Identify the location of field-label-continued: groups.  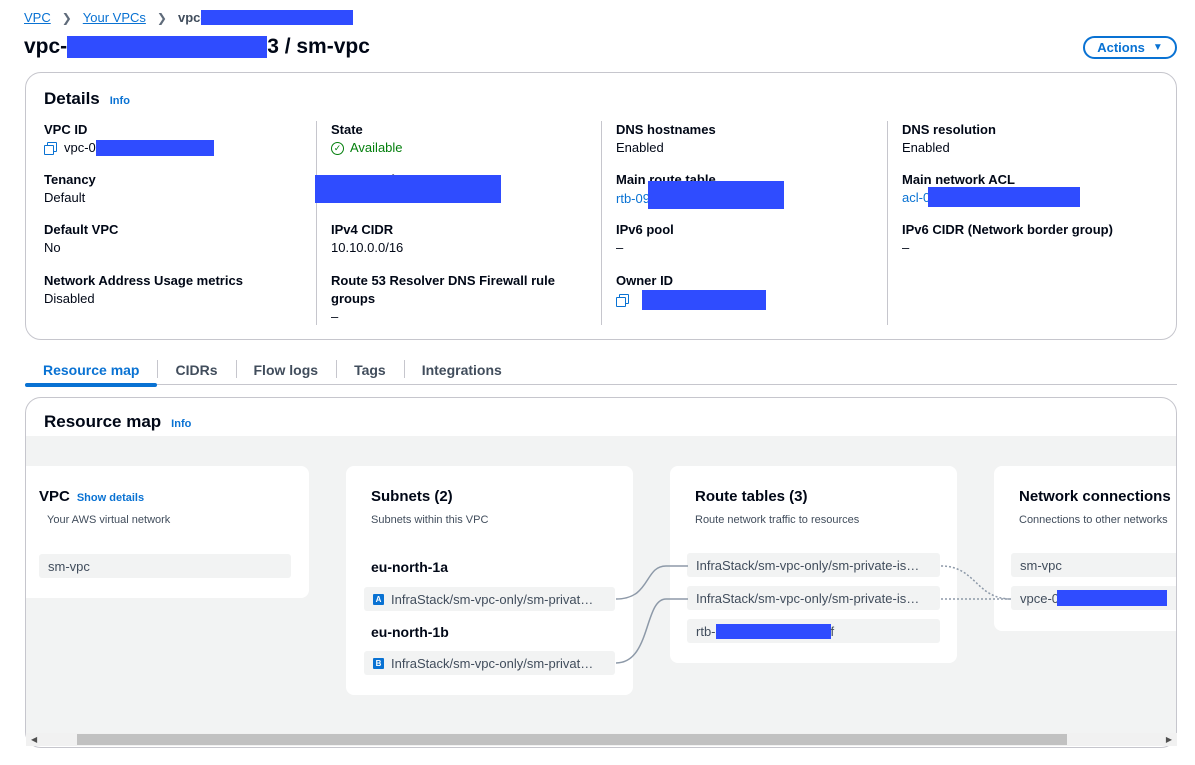
(353, 298).